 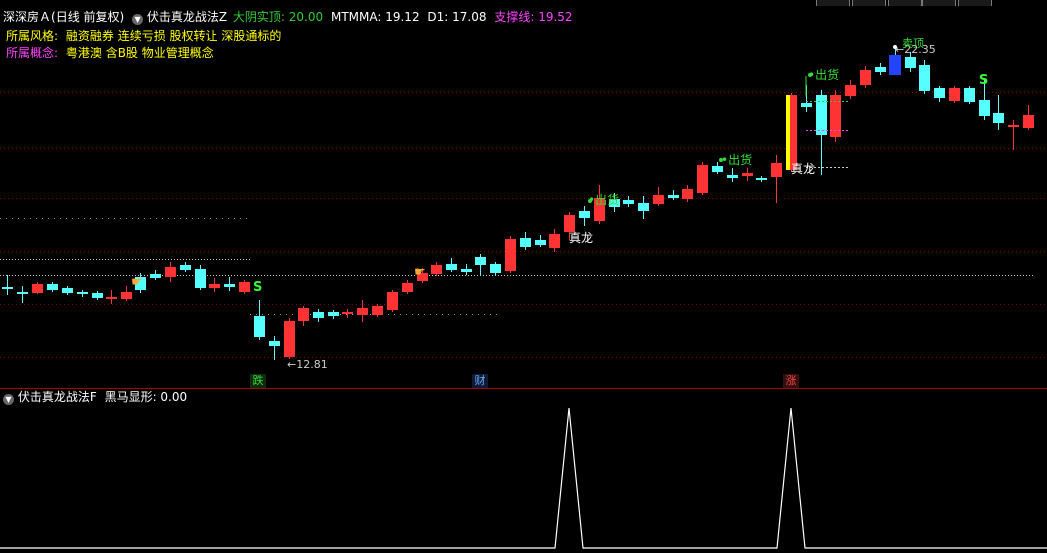 What do you see at coordinates (788, 132) in the screenshot?
I see `dragon-band-yellow` at bounding box center [788, 132].